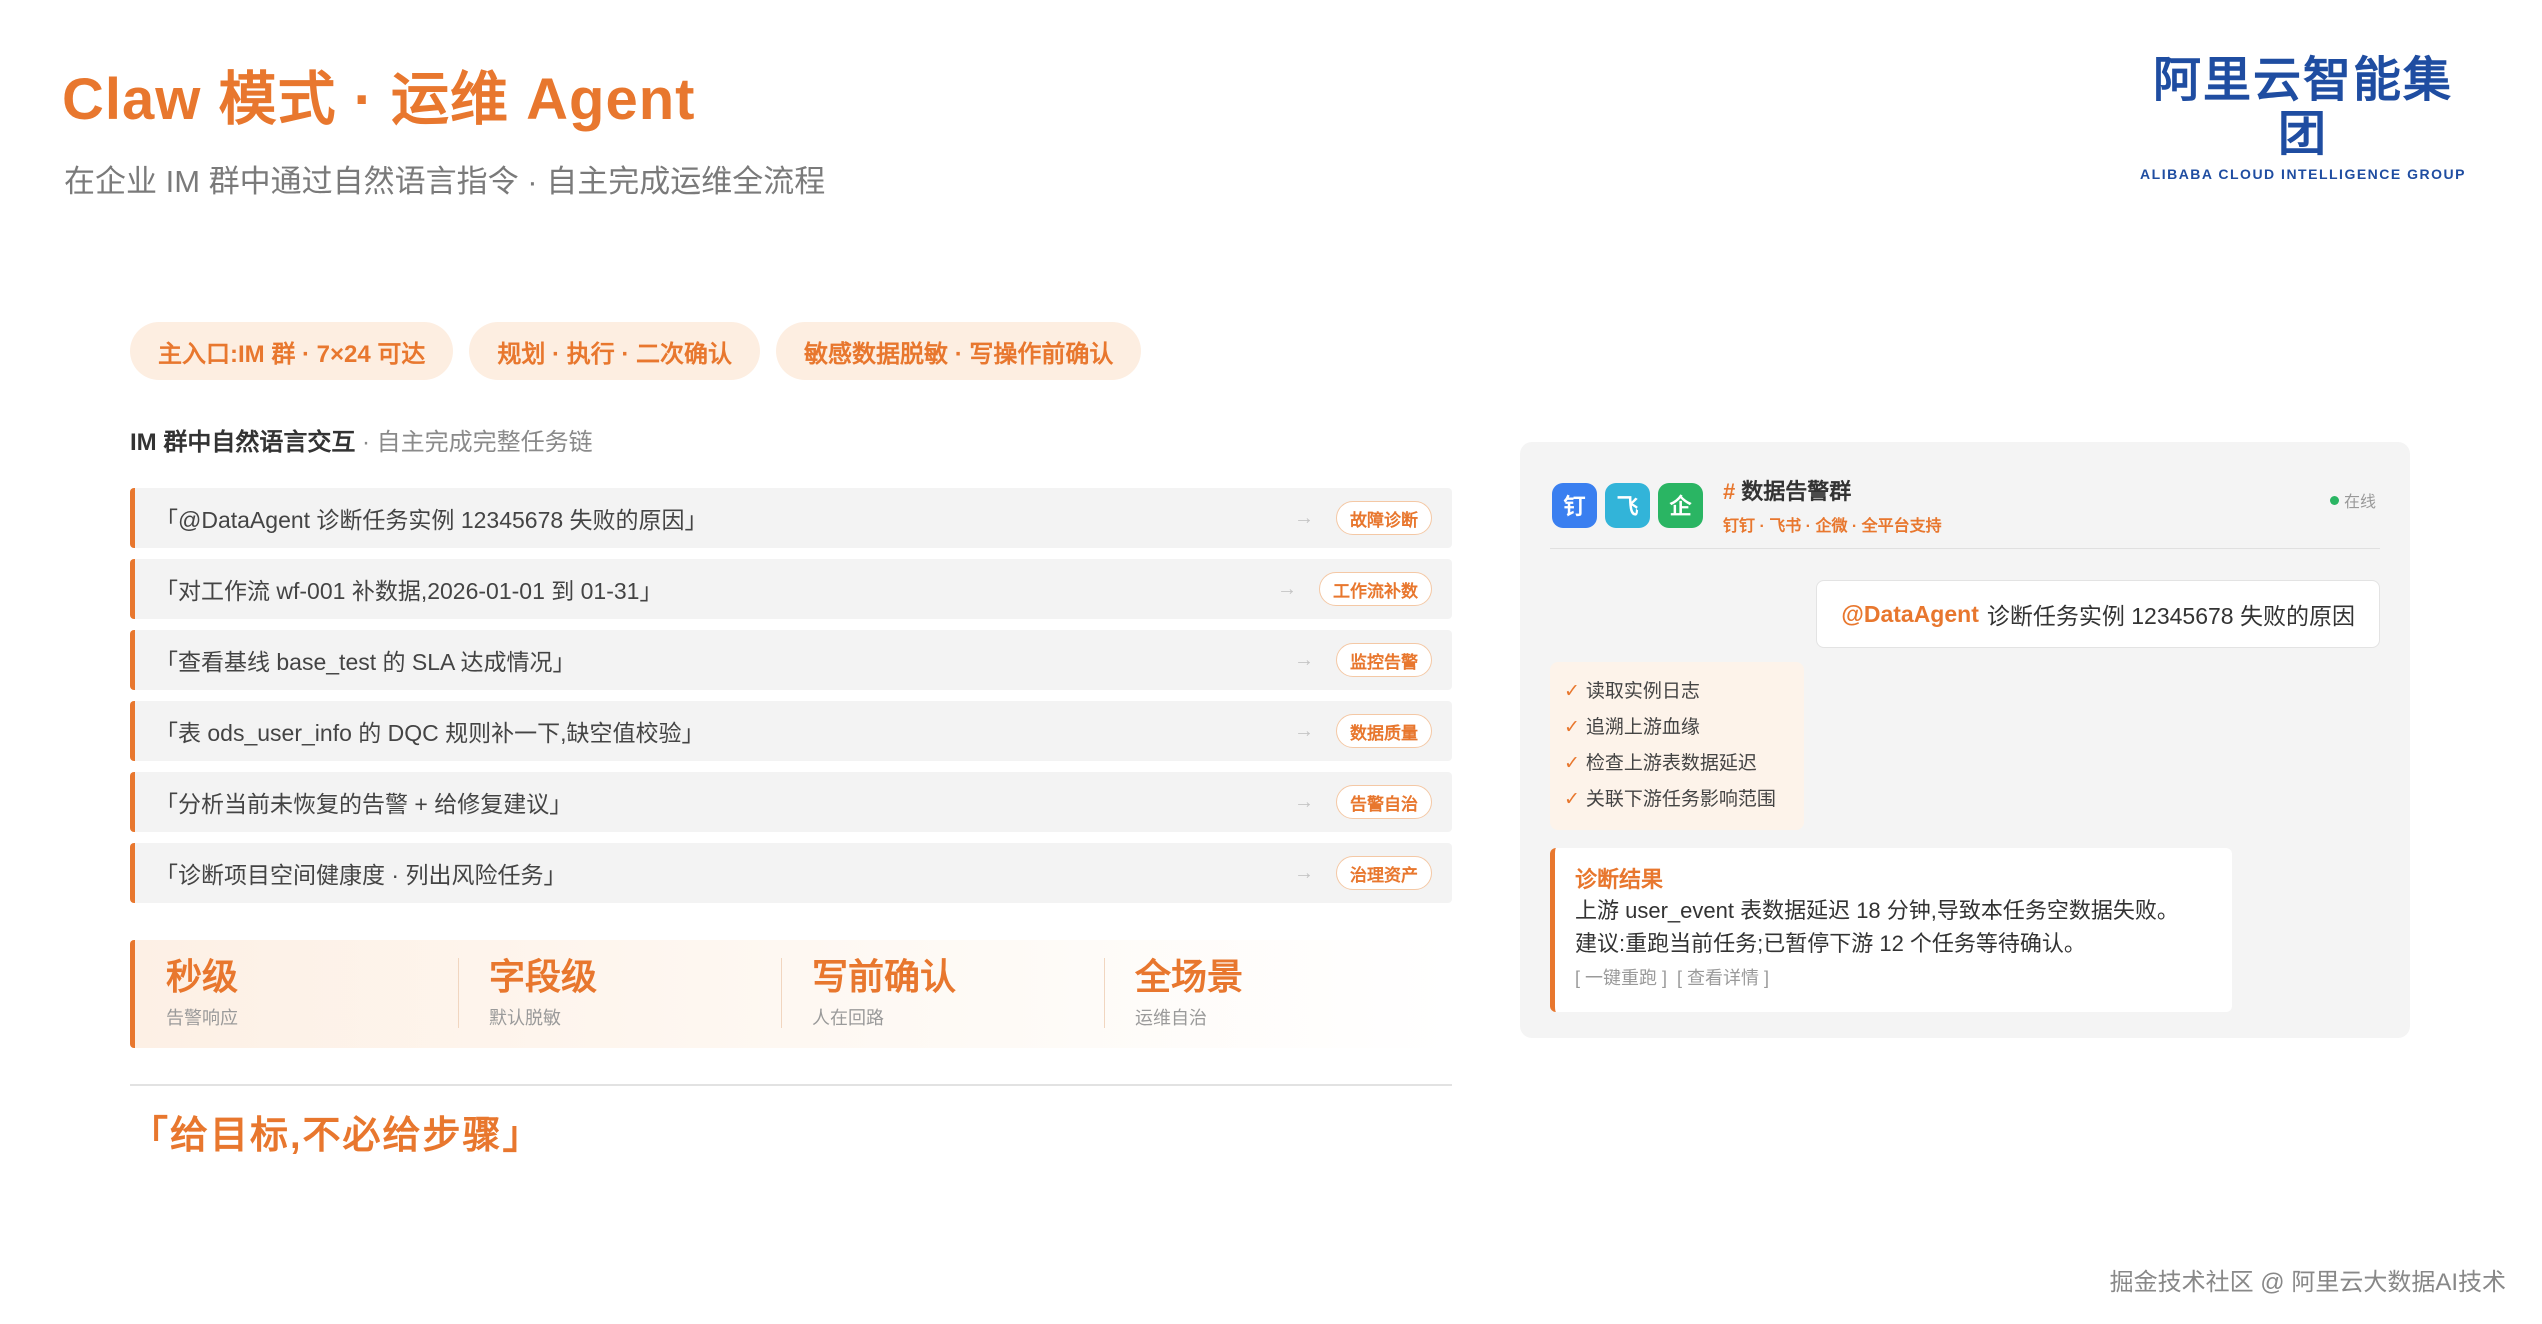  What do you see at coordinates (292, 351) in the screenshot?
I see `pill-entry: 主入口:IM 群 · 7×24 可达` at bounding box center [292, 351].